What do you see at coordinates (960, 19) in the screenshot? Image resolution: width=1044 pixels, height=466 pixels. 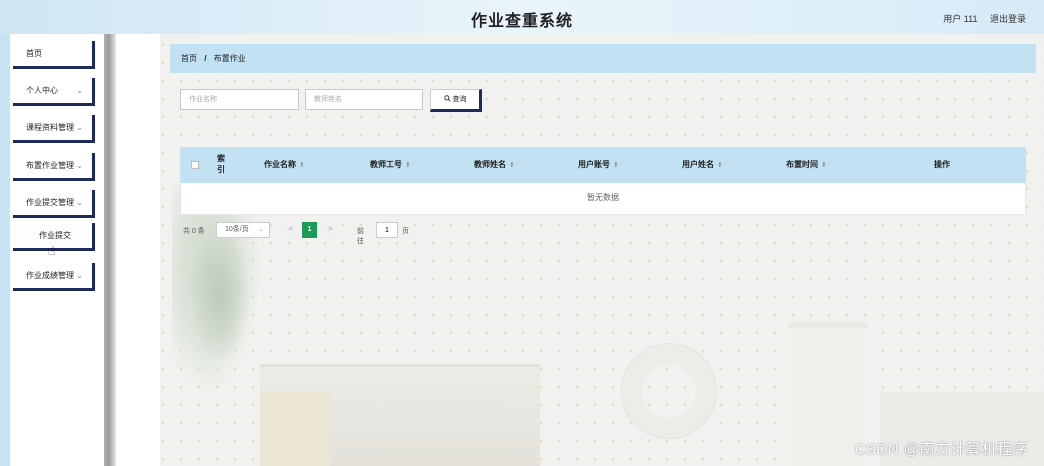 I see `user-name: 用户 111` at bounding box center [960, 19].